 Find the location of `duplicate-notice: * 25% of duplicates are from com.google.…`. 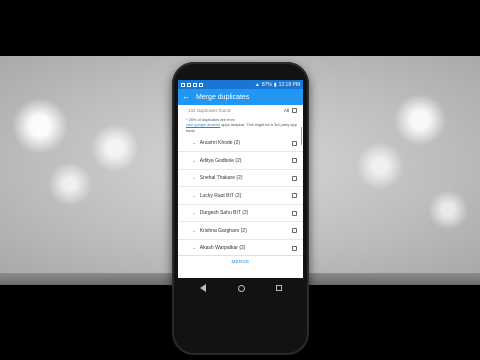

duplicate-notice: * 25% of duplicates are from com.google.… is located at coordinates (241, 125).